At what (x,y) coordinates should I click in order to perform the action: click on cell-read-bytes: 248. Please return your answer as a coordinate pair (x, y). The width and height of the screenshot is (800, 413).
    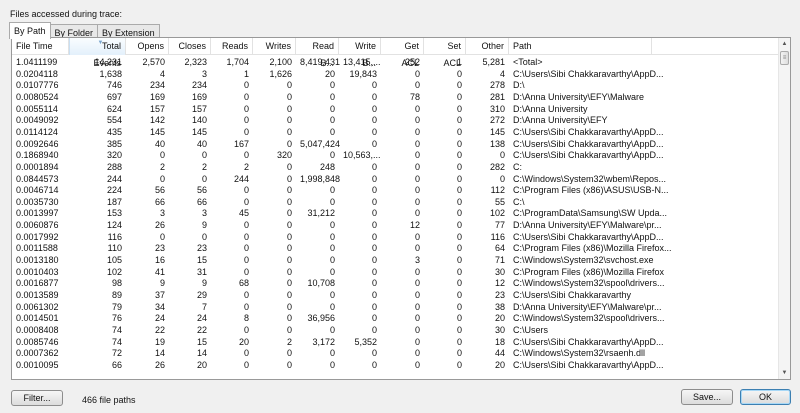
    Looking at the image, I should click on (327, 166).